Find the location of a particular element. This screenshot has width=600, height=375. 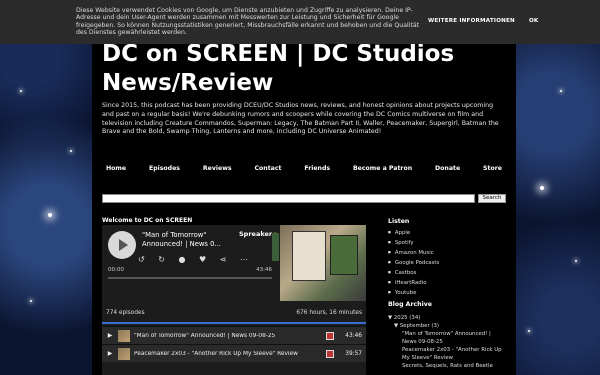

current-time: 00:00 is located at coordinates (116, 270).